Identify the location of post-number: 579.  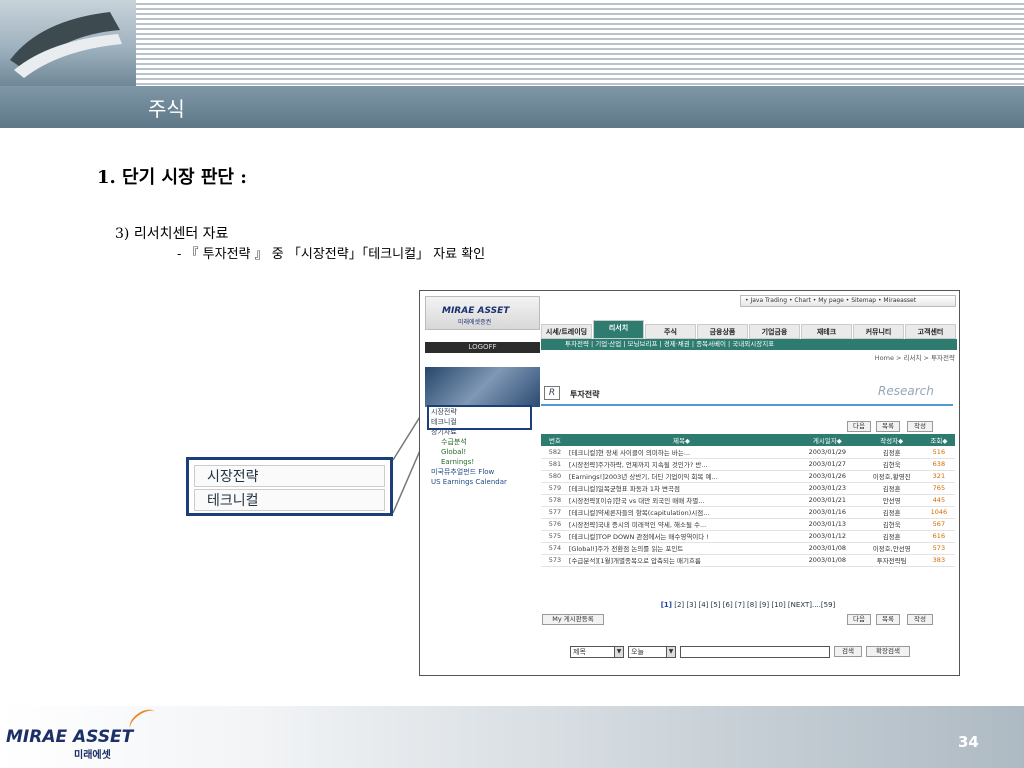
(555, 488).